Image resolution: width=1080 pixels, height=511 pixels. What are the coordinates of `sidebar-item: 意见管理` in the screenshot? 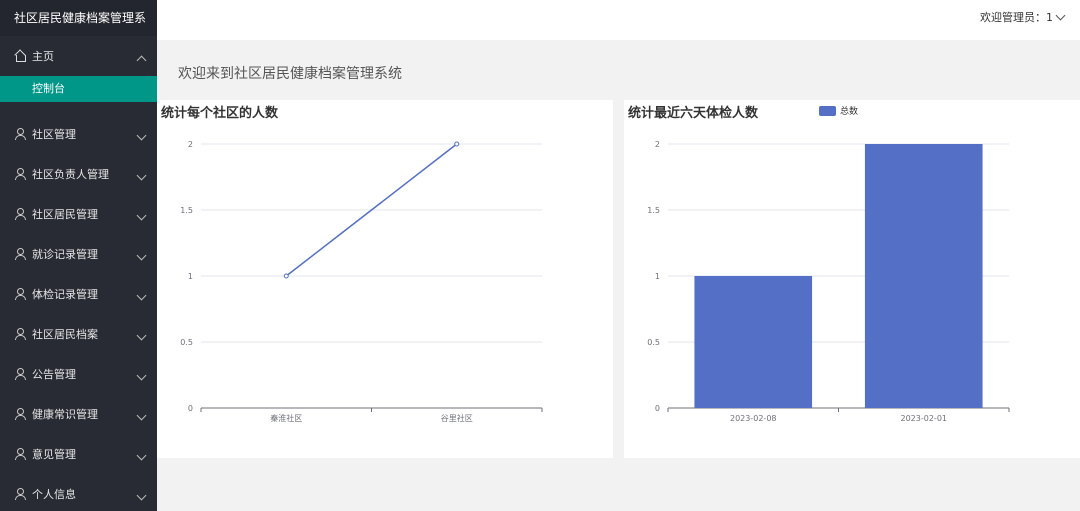 It's located at (78, 454).